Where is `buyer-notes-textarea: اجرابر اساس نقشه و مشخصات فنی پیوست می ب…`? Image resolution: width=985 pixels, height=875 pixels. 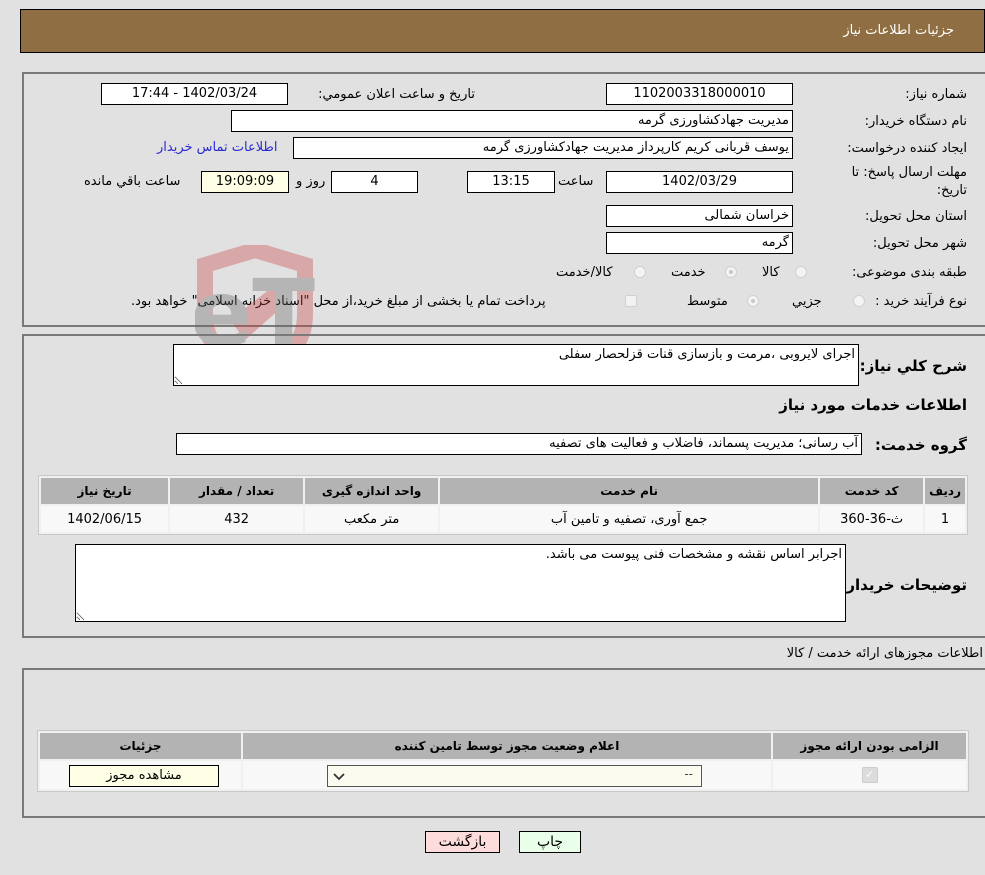 buyer-notes-textarea: اجرابر اساس نقشه و مشخصات فنی پیوست می ب… is located at coordinates (460, 583).